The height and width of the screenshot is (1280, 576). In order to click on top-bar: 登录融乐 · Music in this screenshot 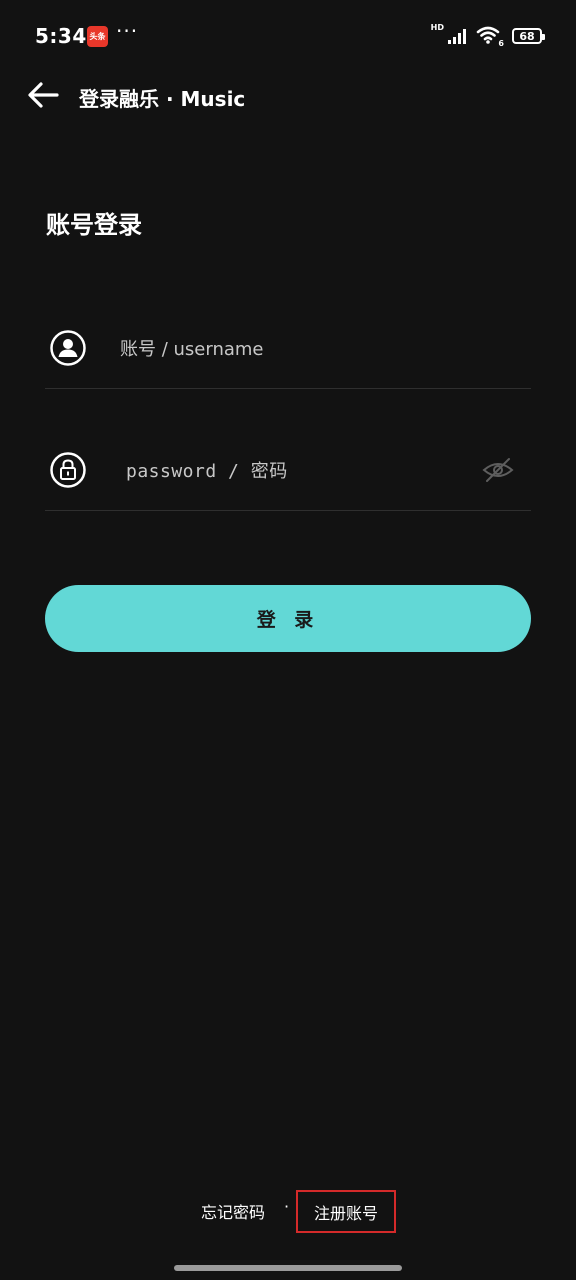, I will do `click(288, 96)`.